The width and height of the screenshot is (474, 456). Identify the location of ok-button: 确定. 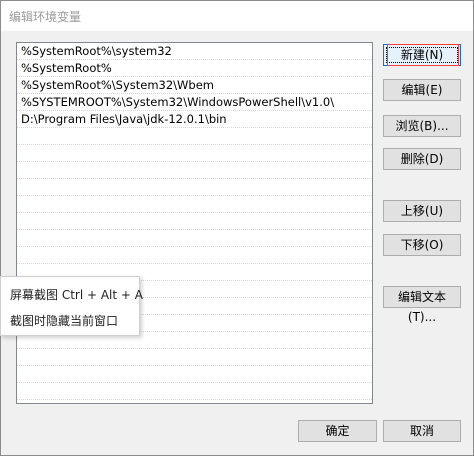
(337, 431).